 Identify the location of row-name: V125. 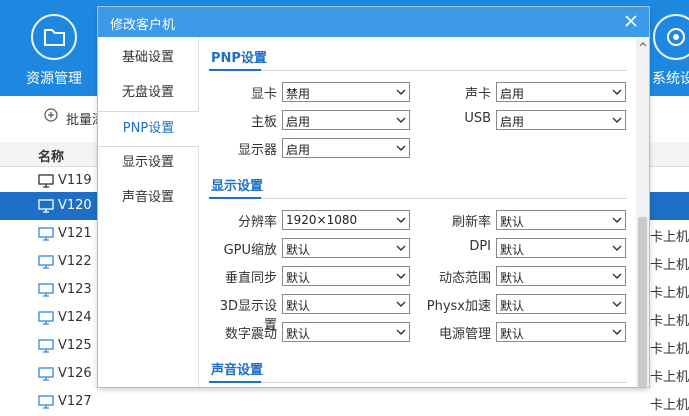
(75, 345).